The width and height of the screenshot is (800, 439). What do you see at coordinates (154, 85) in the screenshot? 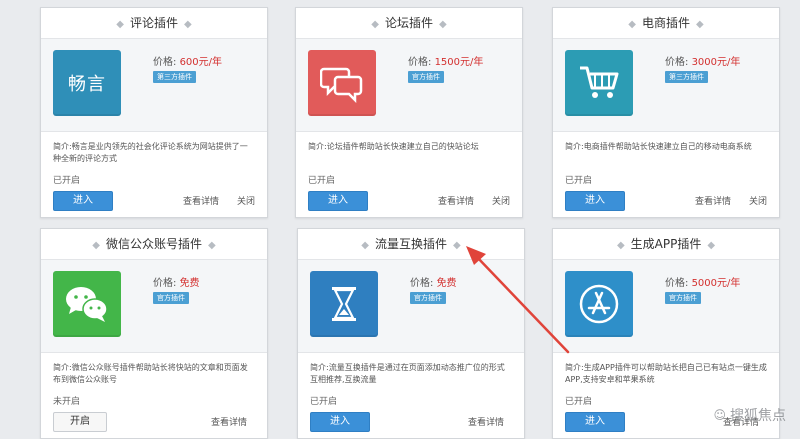
I see `card-header-area: 畅言 价格: 600元/年 第三方插件` at bounding box center [154, 85].